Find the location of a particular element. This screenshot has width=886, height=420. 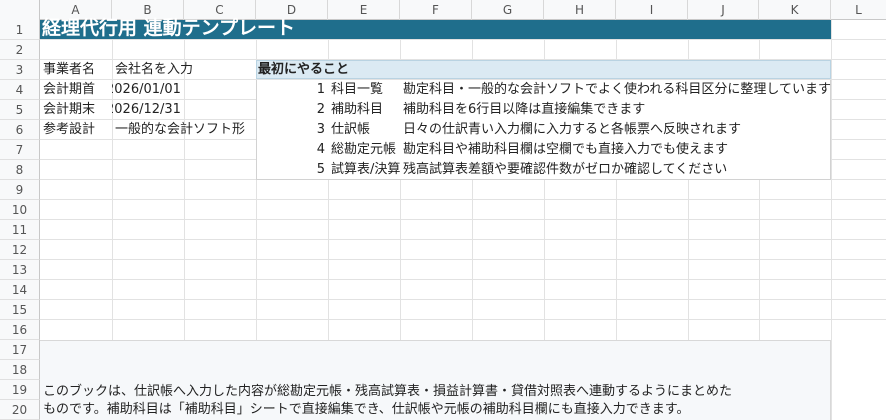

row-header: 2 is located at coordinates (20, 50).